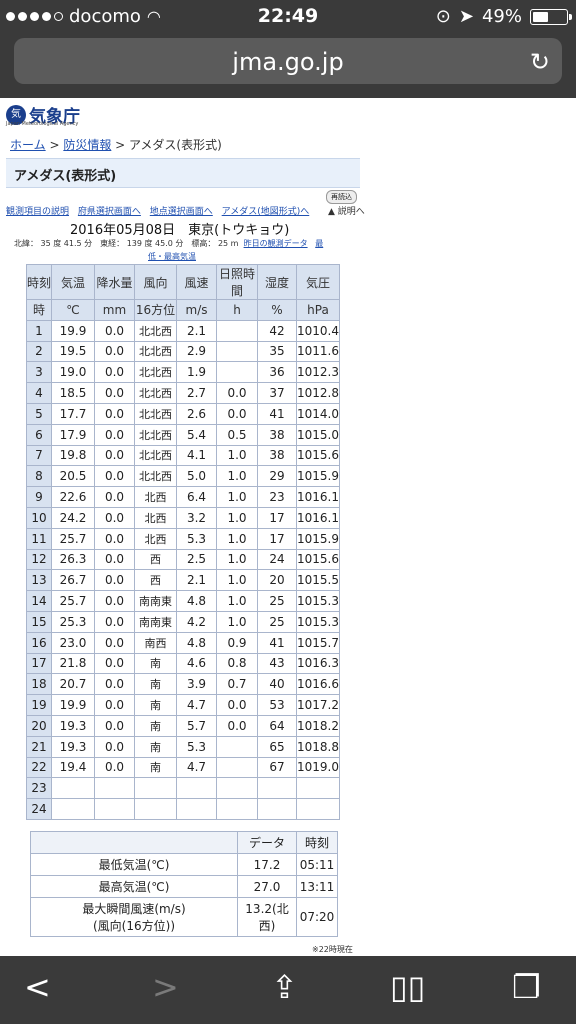 The height and width of the screenshot is (1024, 576). Describe the element at coordinates (318, 476) in the screenshot. I see `cell-pressure: 1015.9` at that location.